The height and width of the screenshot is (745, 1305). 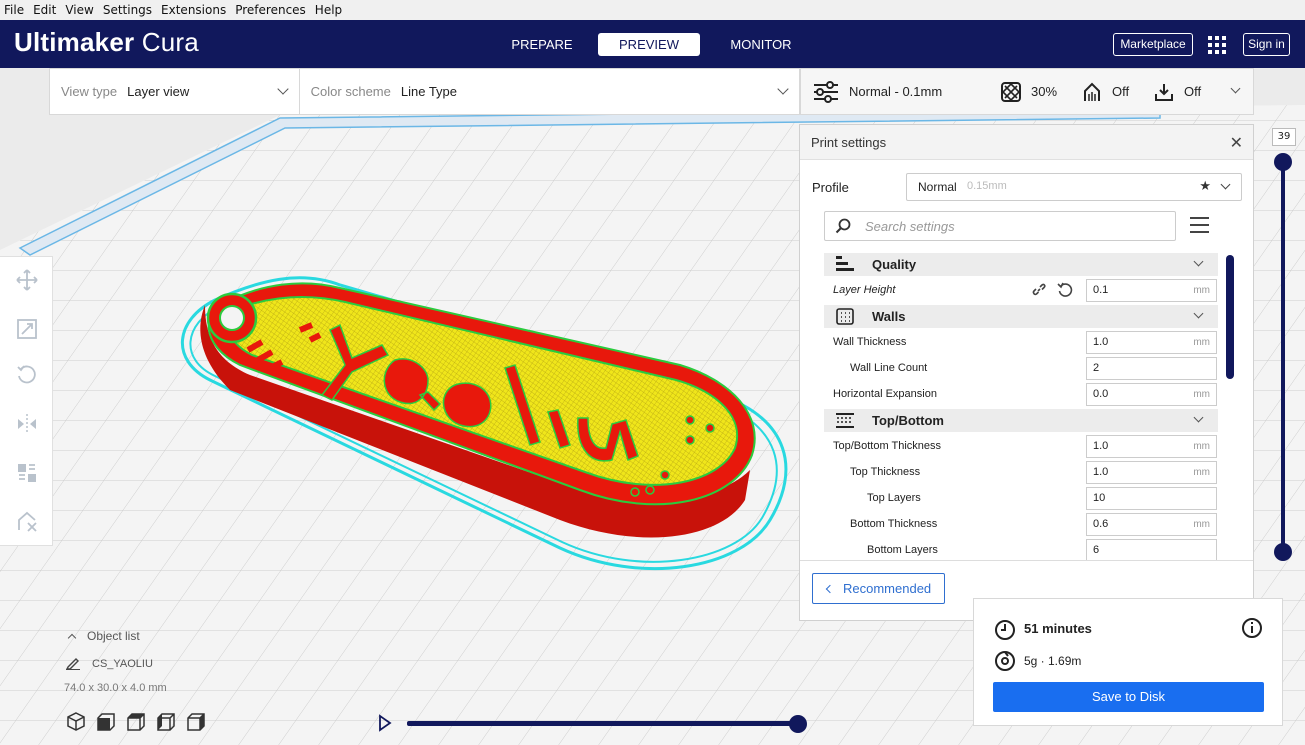 I want to click on view-top-icon, so click(x=136, y=722).